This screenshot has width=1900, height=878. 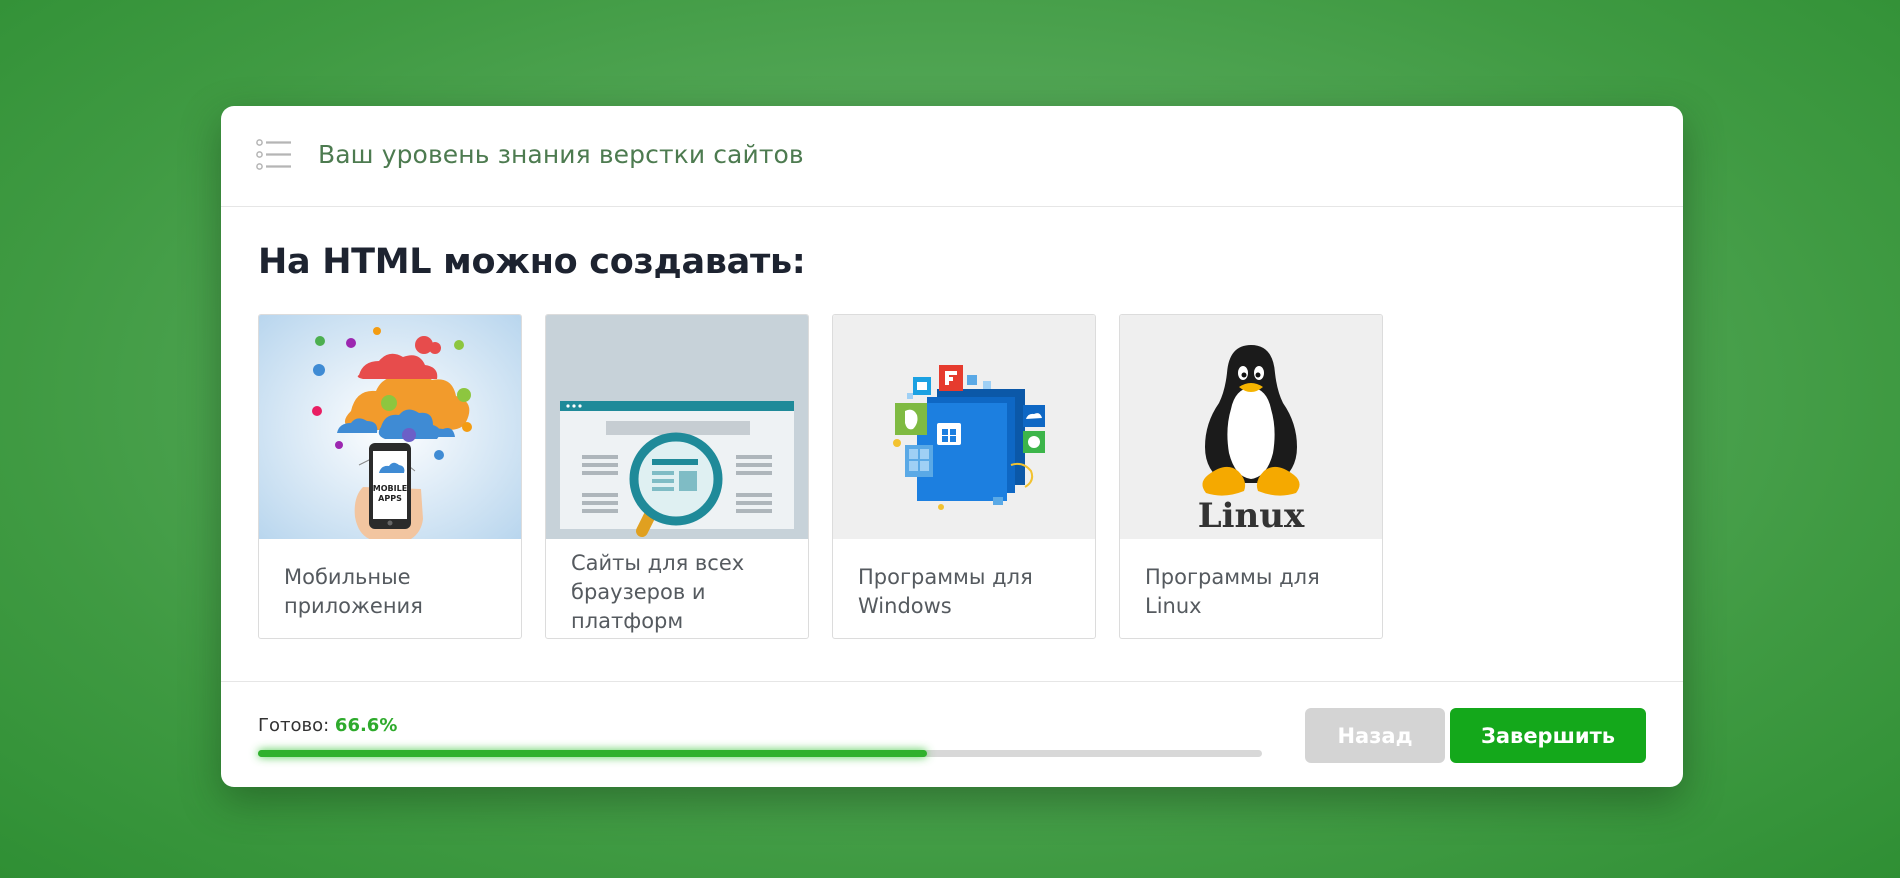 I want to click on option-label: Мобильные приложения, so click(x=353, y=591).